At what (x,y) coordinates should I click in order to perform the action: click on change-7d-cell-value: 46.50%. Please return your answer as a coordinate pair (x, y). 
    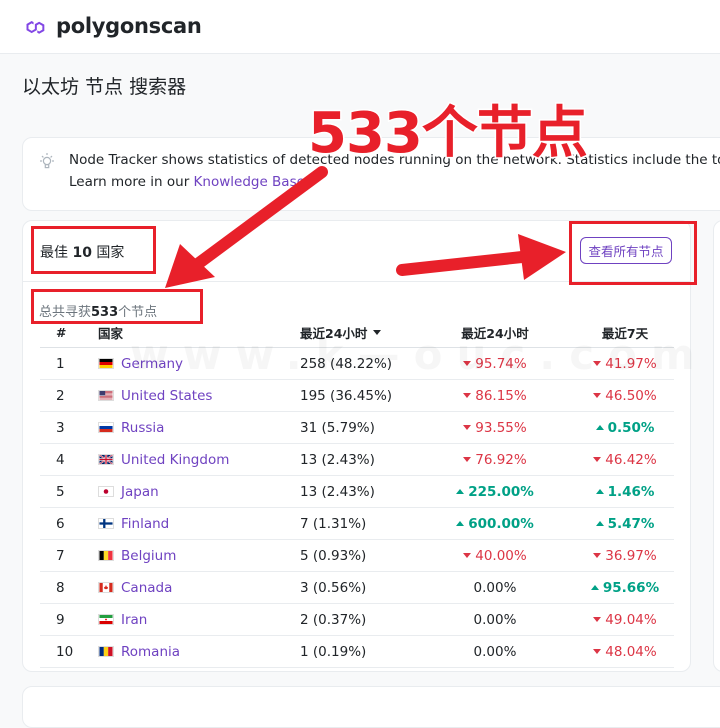
    Looking at the image, I should click on (631, 395).